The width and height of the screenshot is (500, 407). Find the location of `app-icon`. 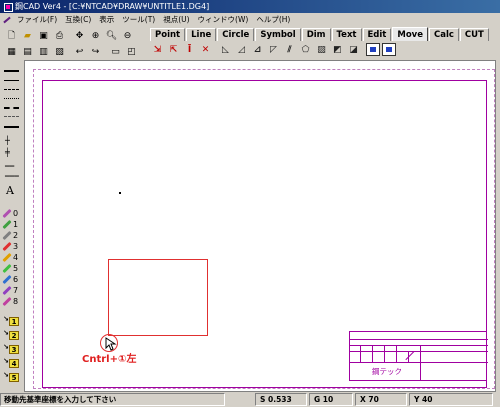

app-icon is located at coordinates (8, 7).